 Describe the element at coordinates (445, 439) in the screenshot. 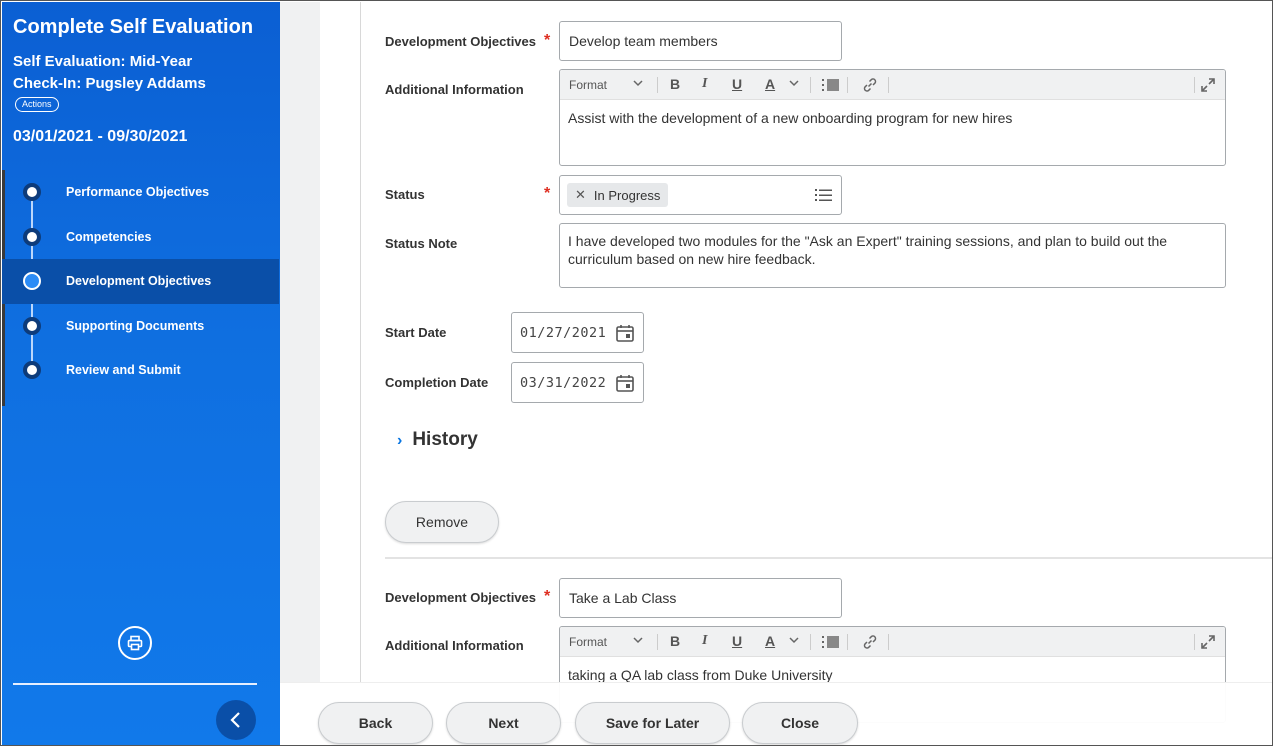

I see `history-label: History` at that location.